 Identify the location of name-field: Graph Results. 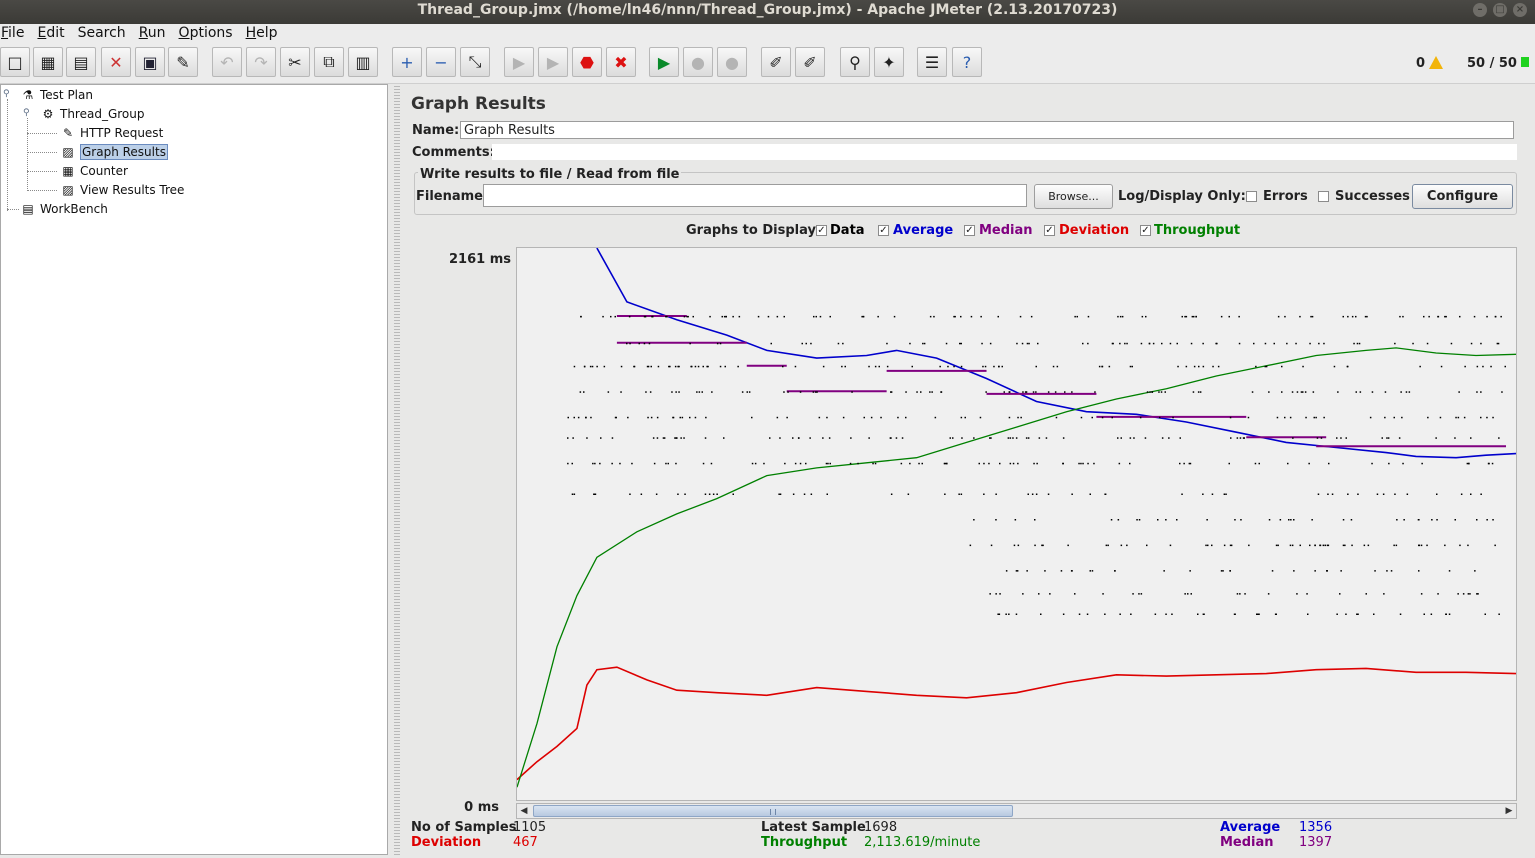
(987, 130).